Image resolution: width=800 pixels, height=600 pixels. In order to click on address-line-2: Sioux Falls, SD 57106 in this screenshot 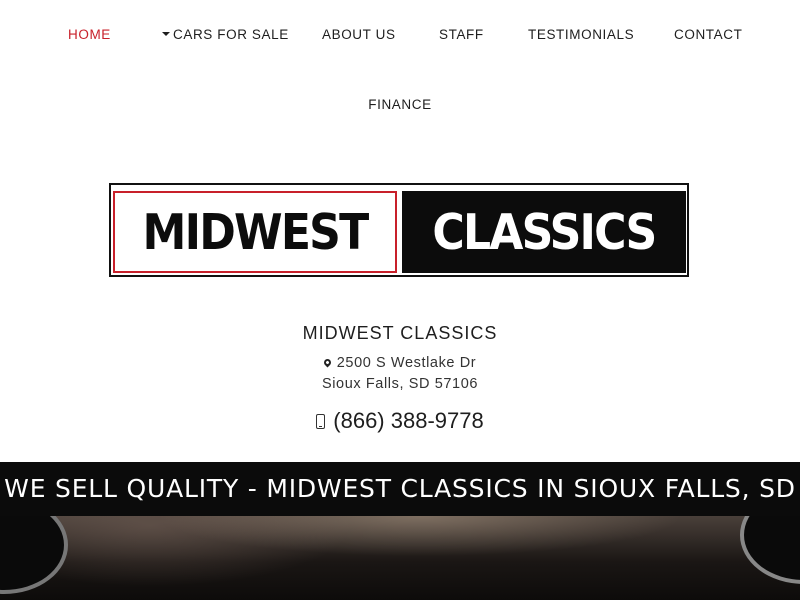, I will do `click(400, 384)`.